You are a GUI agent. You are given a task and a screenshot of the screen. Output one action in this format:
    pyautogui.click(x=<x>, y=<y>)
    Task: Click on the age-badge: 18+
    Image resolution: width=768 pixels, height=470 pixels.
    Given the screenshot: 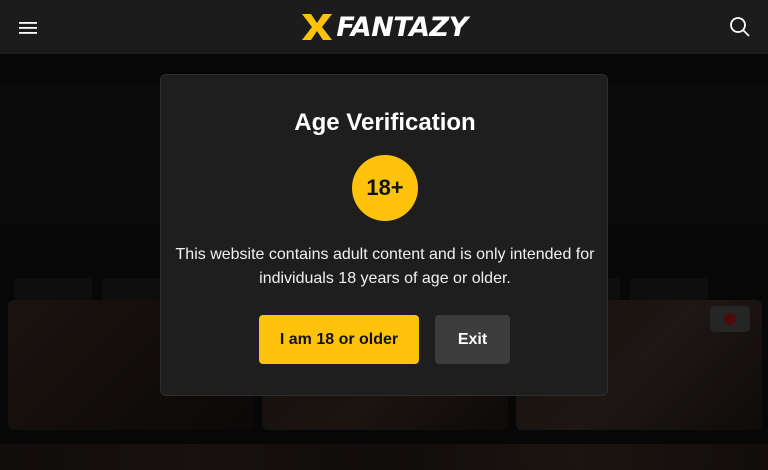 What is the action you would take?
    pyautogui.click(x=385, y=188)
    